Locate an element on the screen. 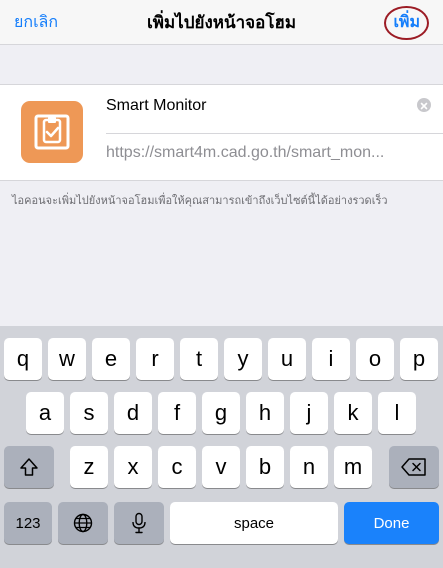 Image resolution: width=443 pixels, height=568 pixels. bookmark-name-field: Smart Monitor is located at coordinates (156, 106).